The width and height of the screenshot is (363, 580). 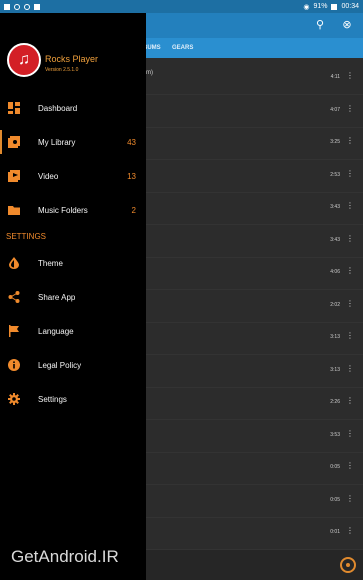 I want to click on close-icon: ⊗, so click(x=347, y=25).